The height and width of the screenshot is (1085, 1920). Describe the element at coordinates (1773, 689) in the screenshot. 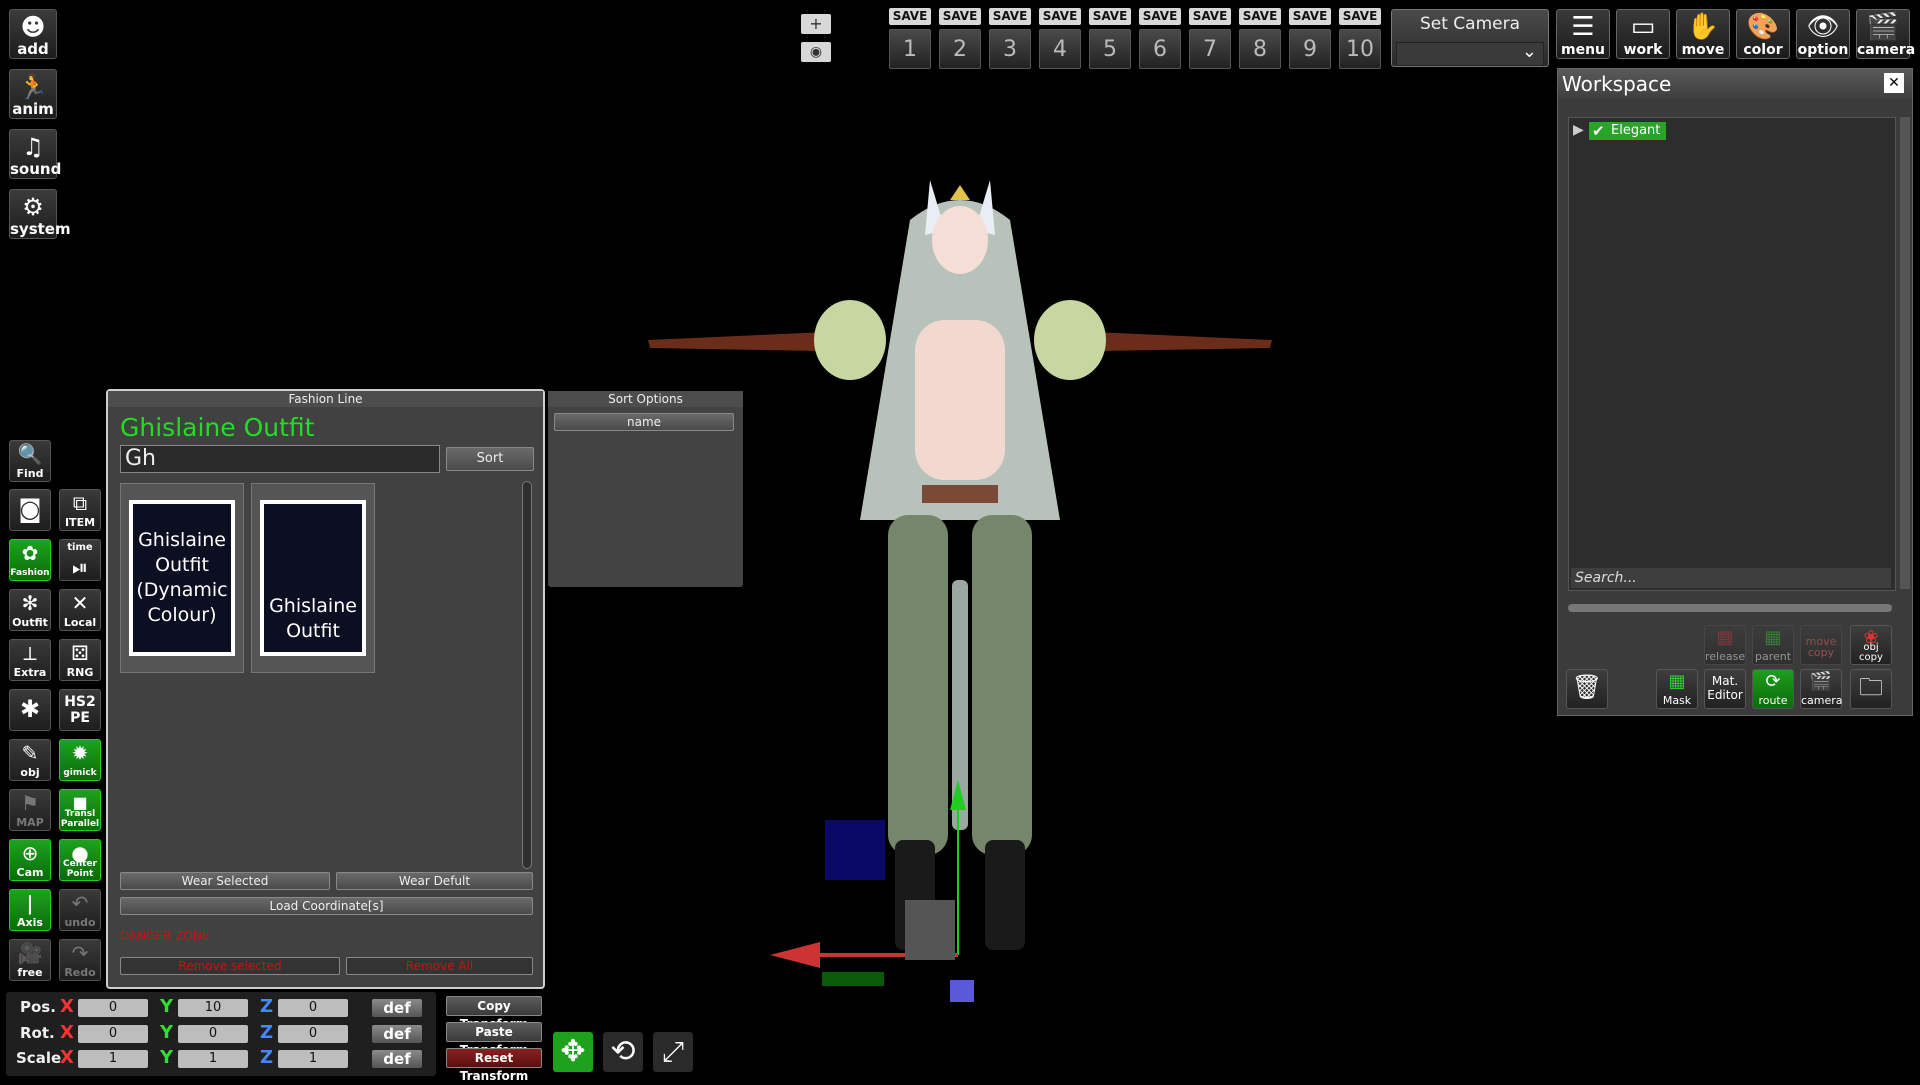

I see `route-button: ⟳ route` at that location.